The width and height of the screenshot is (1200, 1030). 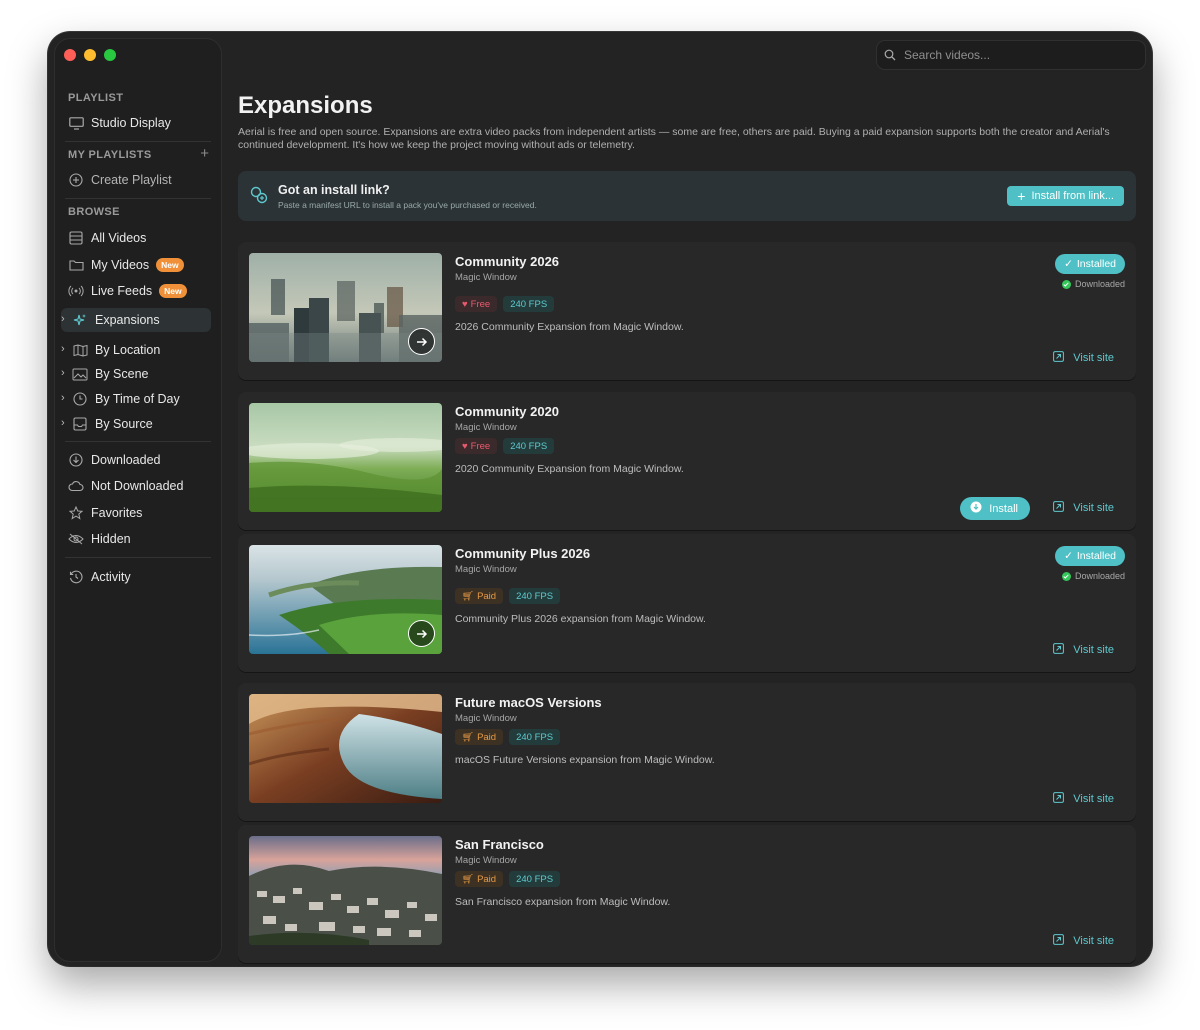 What do you see at coordinates (70, 55) in the screenshot?
I see `close-window-button` at bounding box center [70, 55].